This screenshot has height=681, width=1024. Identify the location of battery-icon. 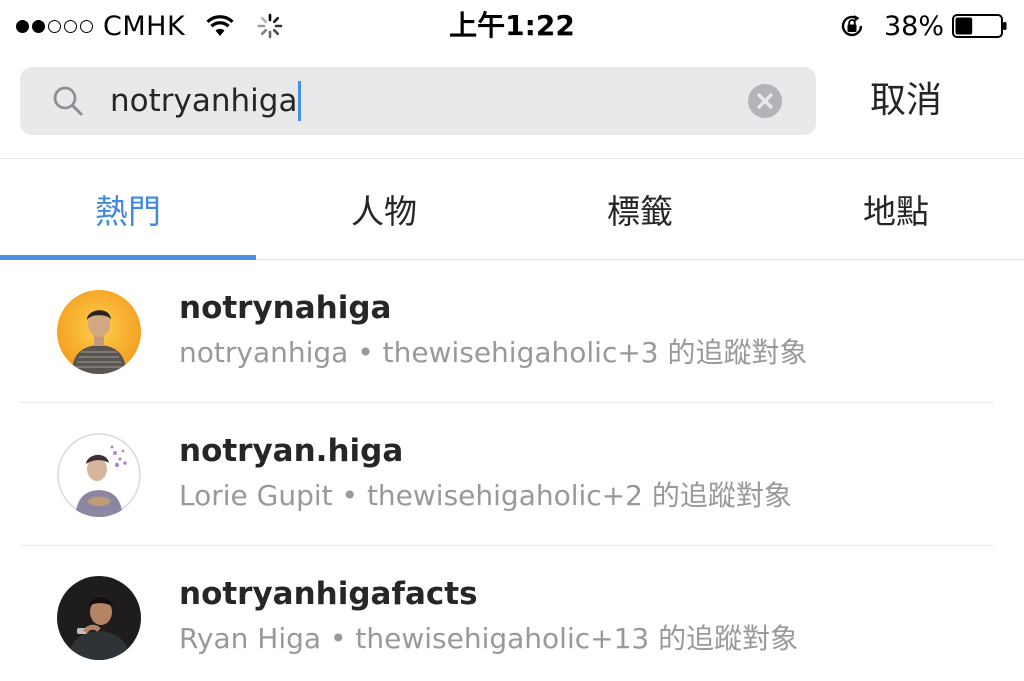
(979, 26).